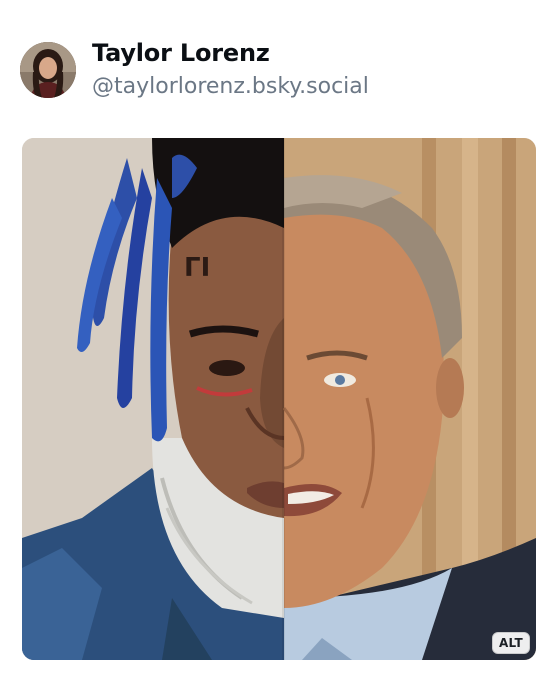  I want to click on author-avatar, so click(48, 70).